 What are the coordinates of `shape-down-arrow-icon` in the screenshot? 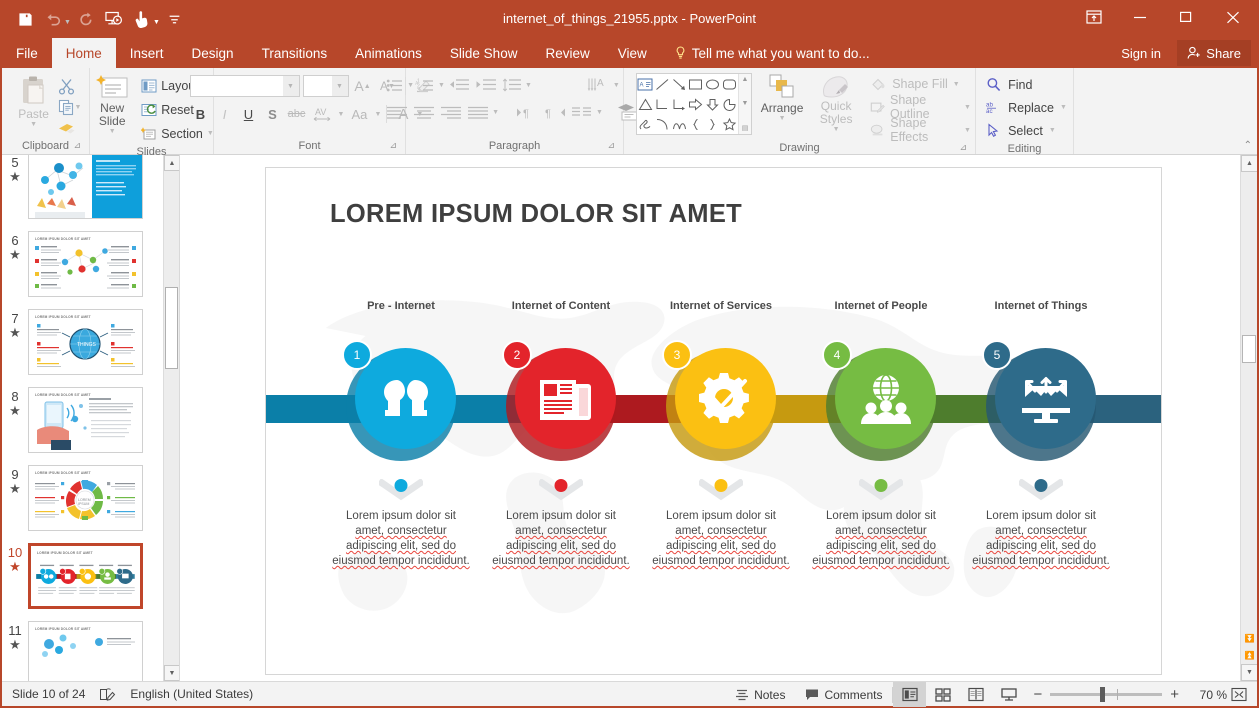 It's located at (712, 104).